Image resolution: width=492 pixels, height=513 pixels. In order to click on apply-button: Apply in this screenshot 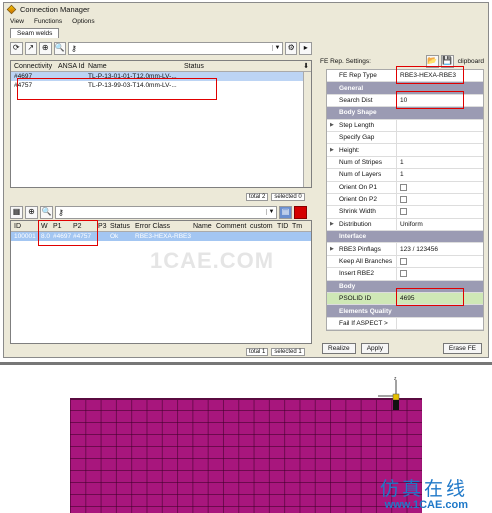, I will do `click(374, 348)`.